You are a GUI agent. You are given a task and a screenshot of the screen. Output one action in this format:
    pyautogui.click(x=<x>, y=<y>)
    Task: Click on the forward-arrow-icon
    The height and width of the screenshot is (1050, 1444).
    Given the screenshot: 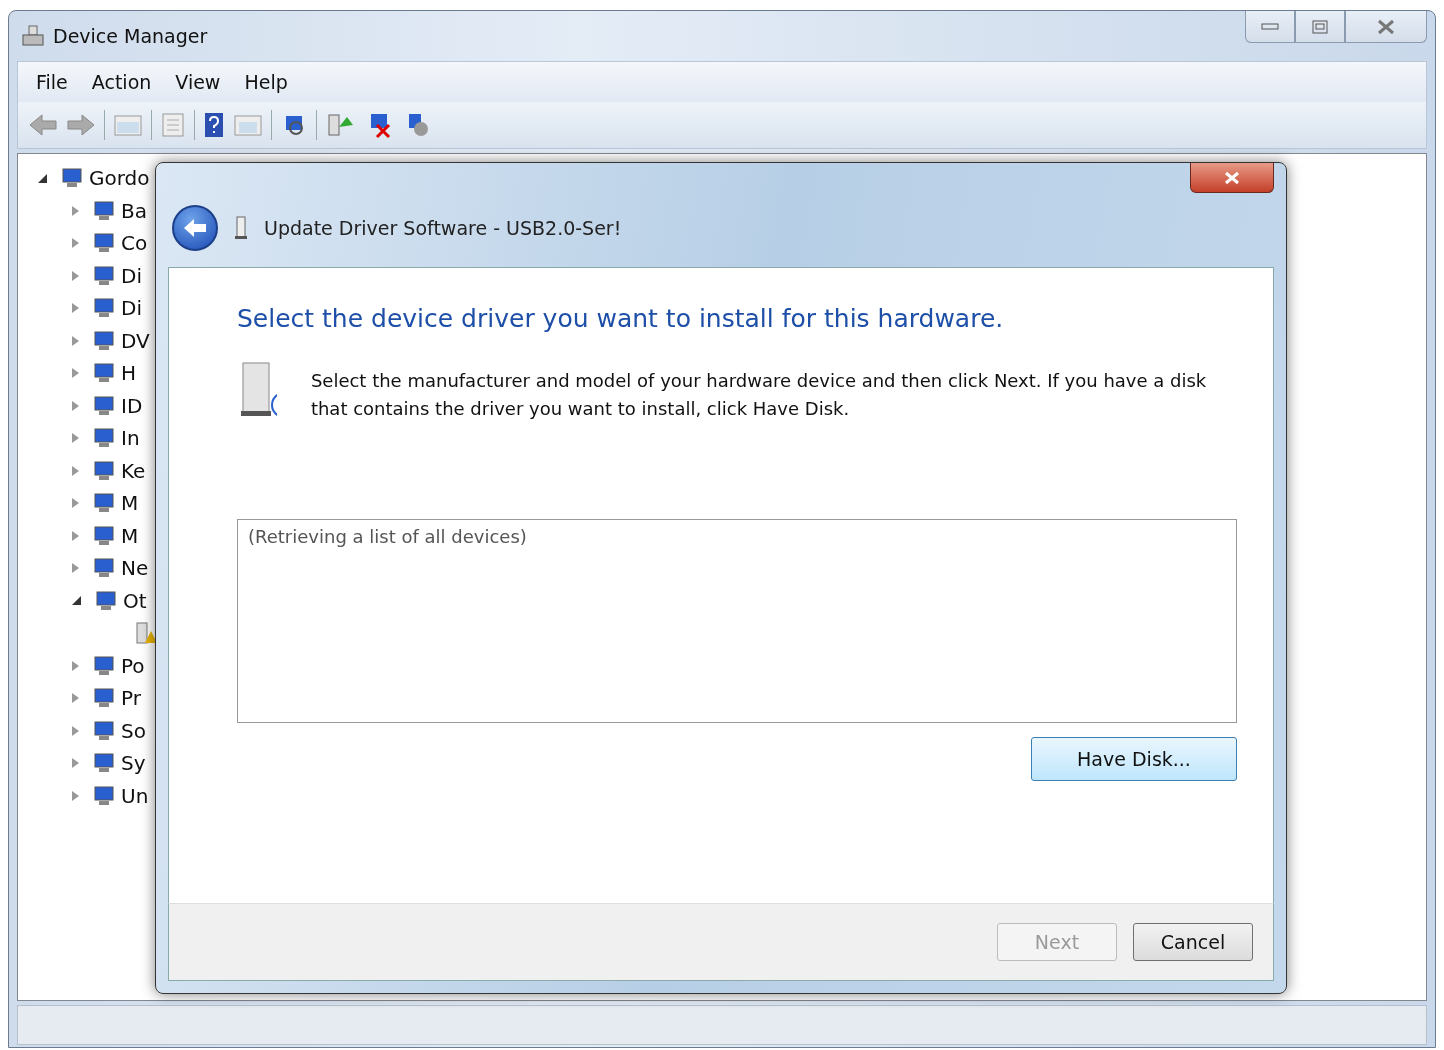 What is the action you would take?
    pyautogui.click(x=81, y=125)
    